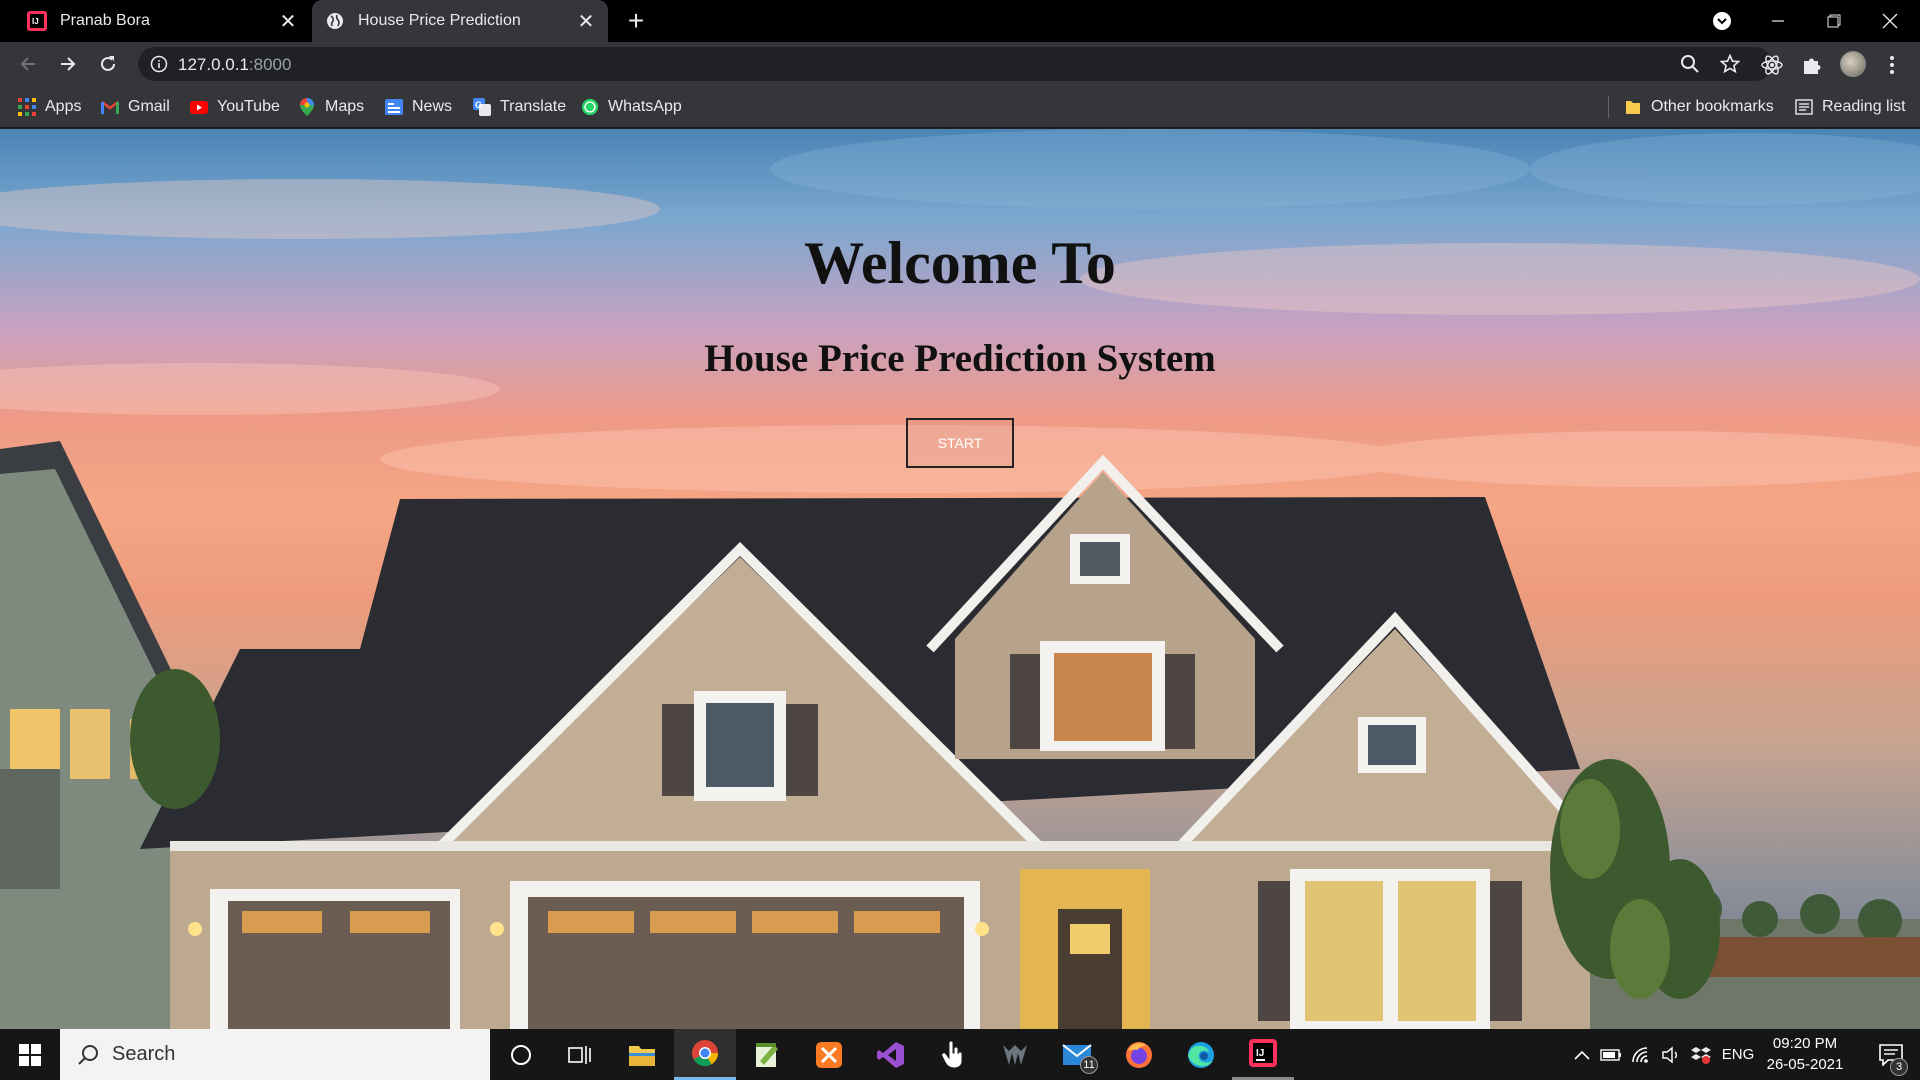  What do you see at coordinates (1077, 1054) in the screenshot?
I see `mail-icon: 11` at bounding box center [1077, 1054].